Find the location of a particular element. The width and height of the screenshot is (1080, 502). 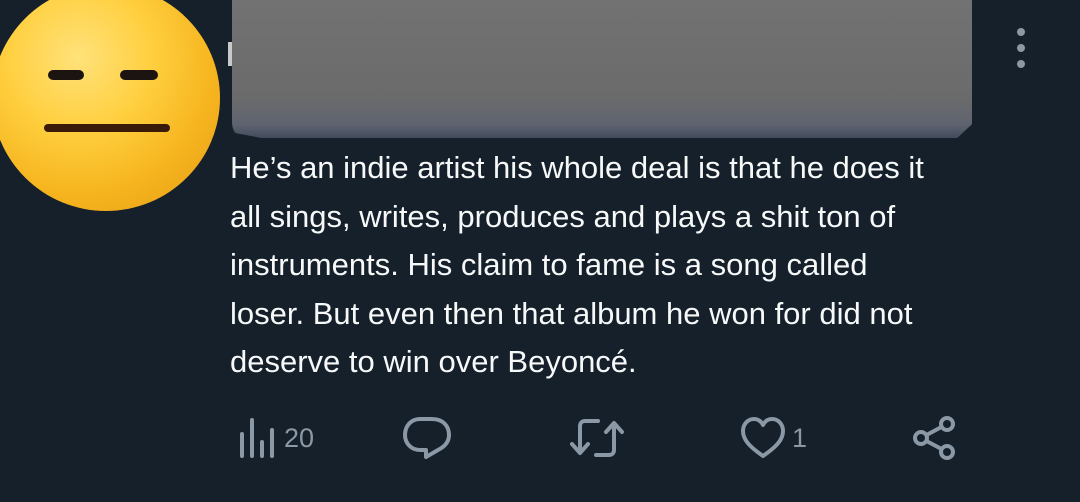

media-edge is located at coordinates (230, 54).